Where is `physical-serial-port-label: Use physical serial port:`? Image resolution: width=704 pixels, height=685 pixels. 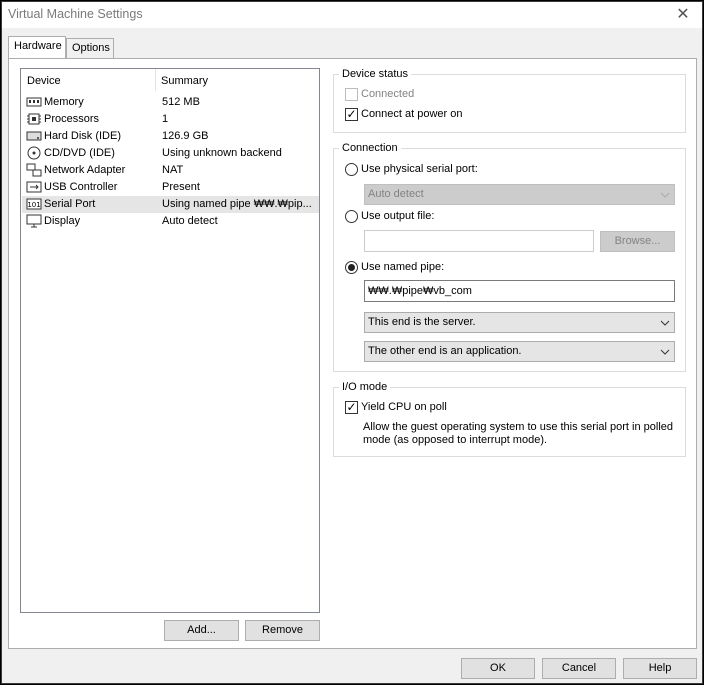 physical-serial-port-label: Use physical serial port: is located at coordinates (419, 169).